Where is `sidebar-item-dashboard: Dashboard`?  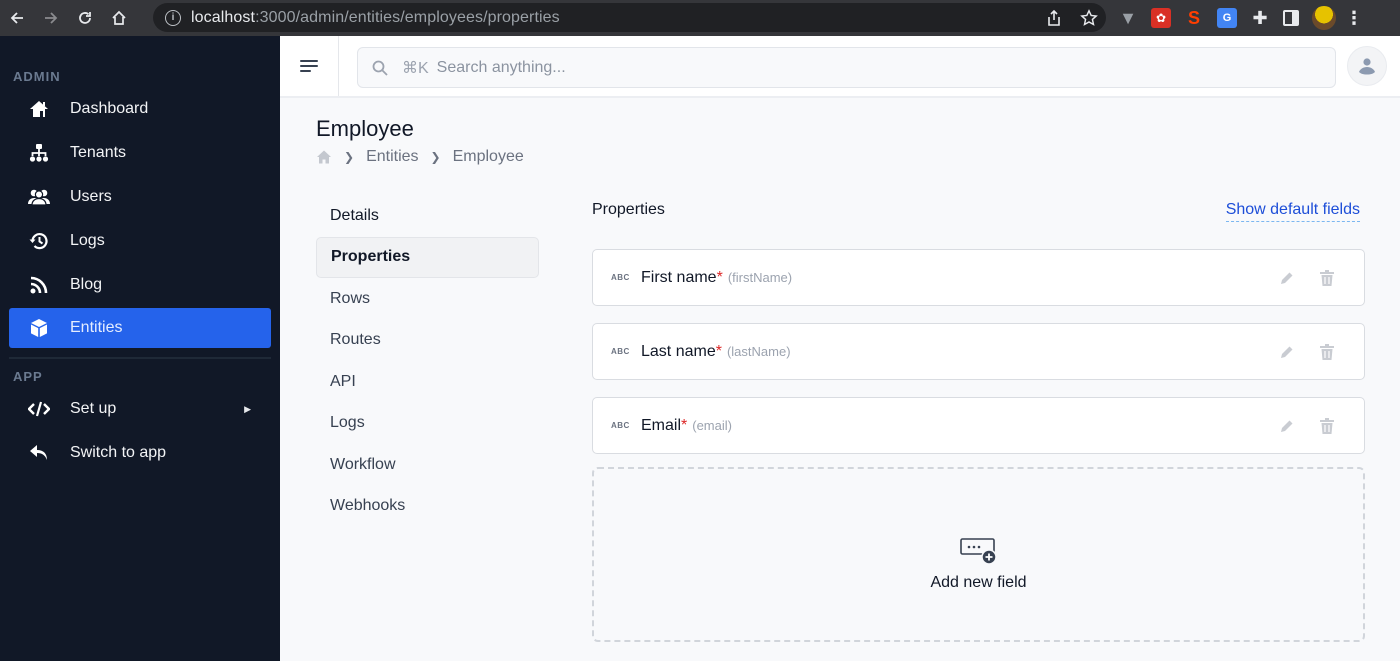
sidebar-item-dashboard: Dashboard is located at coordinates (140, 109).